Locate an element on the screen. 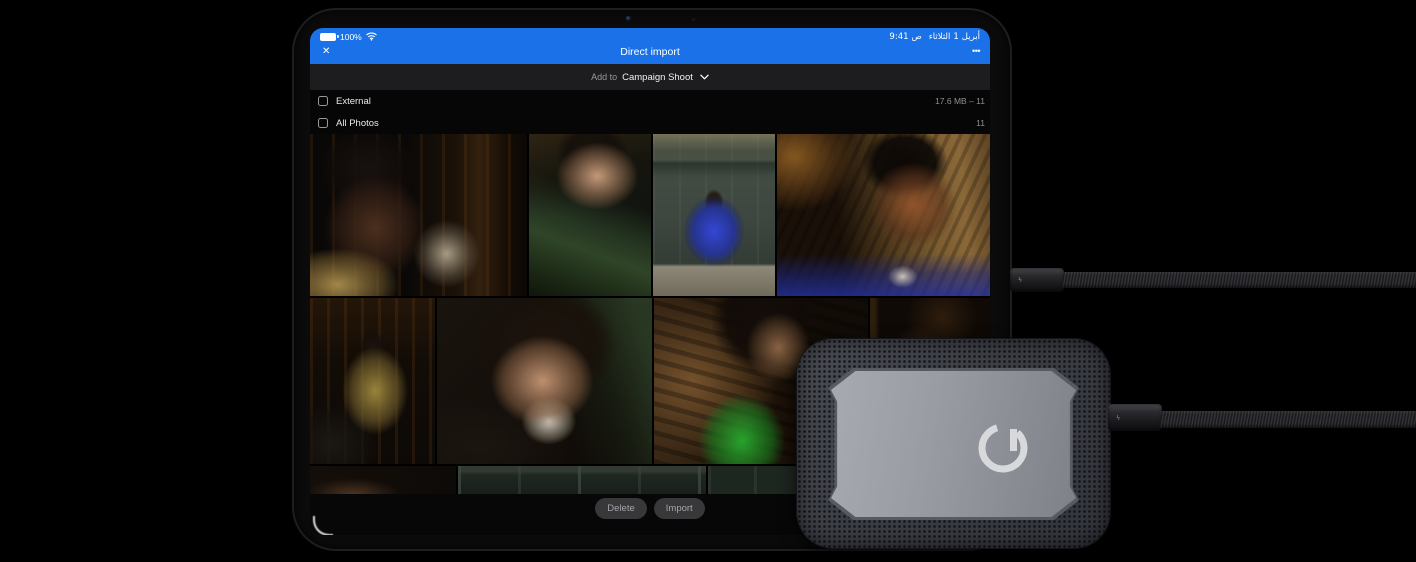 This screenshot has width=1416, height=562. checkbox-all-photos is located at coordinates (323, 123).